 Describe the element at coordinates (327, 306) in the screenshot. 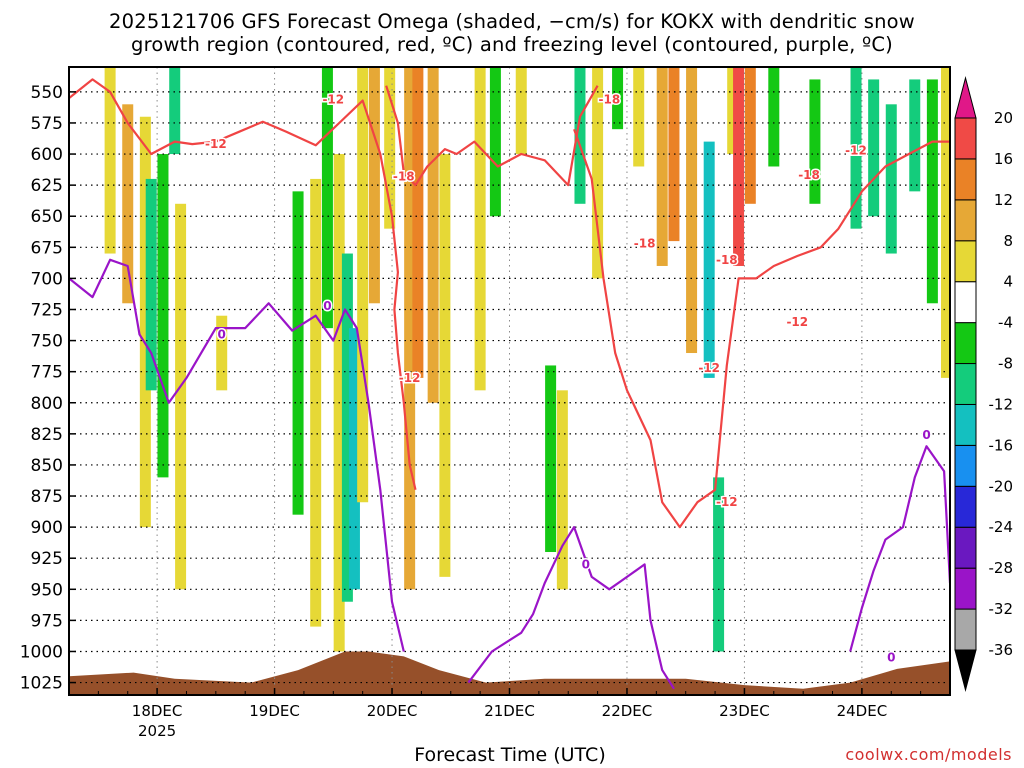

I see `contour-label-12: 0` at that location.